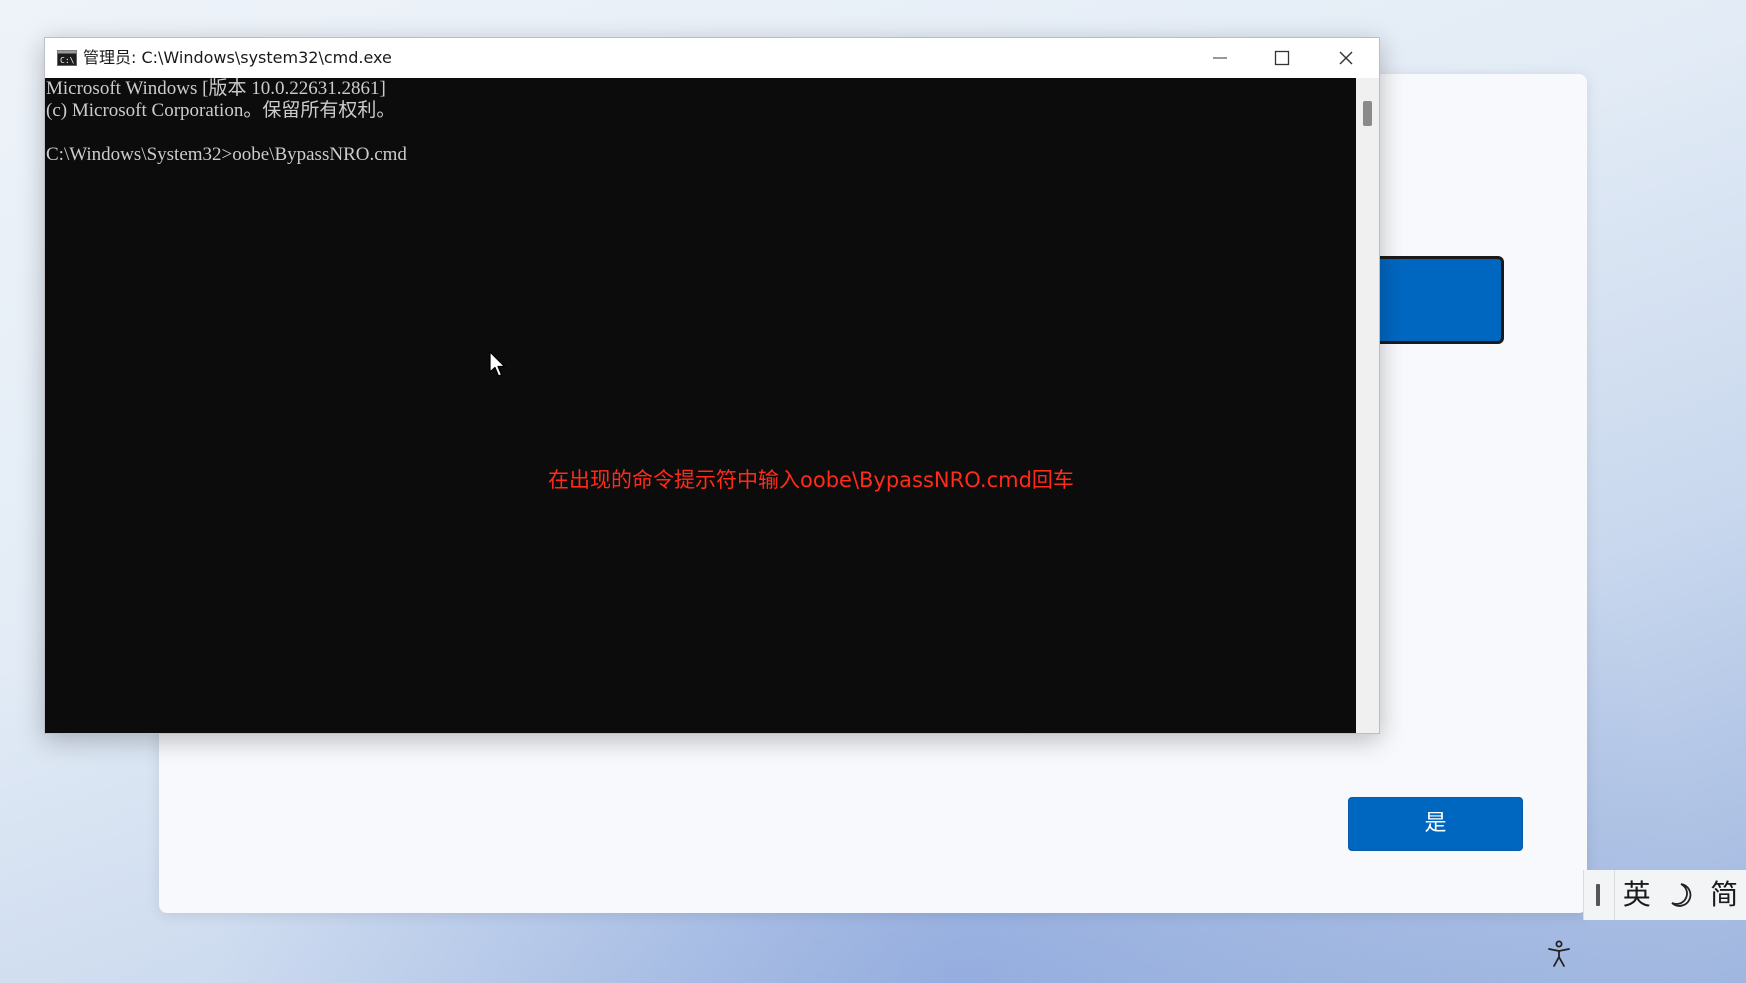 This screenshot has height=983, width=1746. Describe the element at coordinates (1367, 113) in the screenshot. I see `console-scrollbar-thumb` at that location.